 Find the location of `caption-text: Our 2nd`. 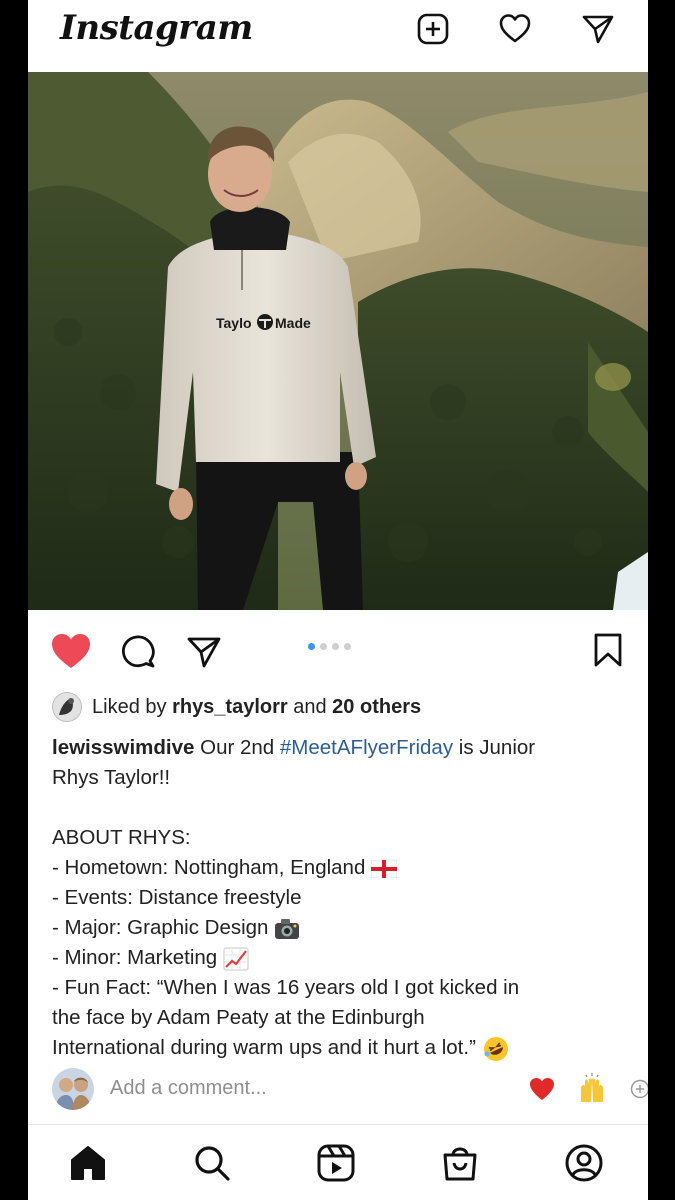

caption-text: Our 2nd is located at coordinates (237, 747).